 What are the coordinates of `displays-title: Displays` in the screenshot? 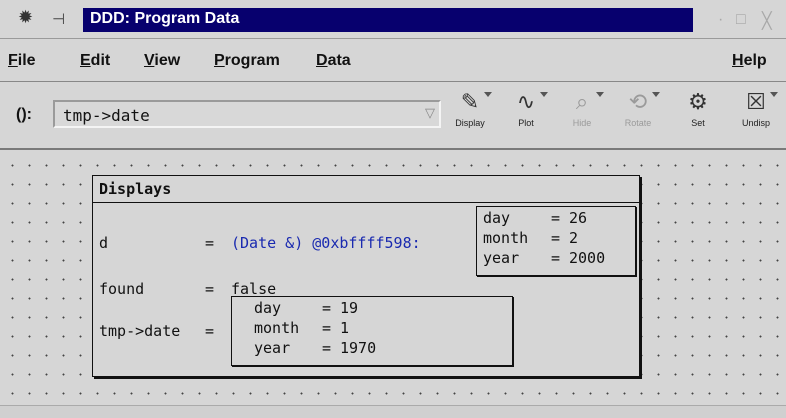 It's located at (135, 189).